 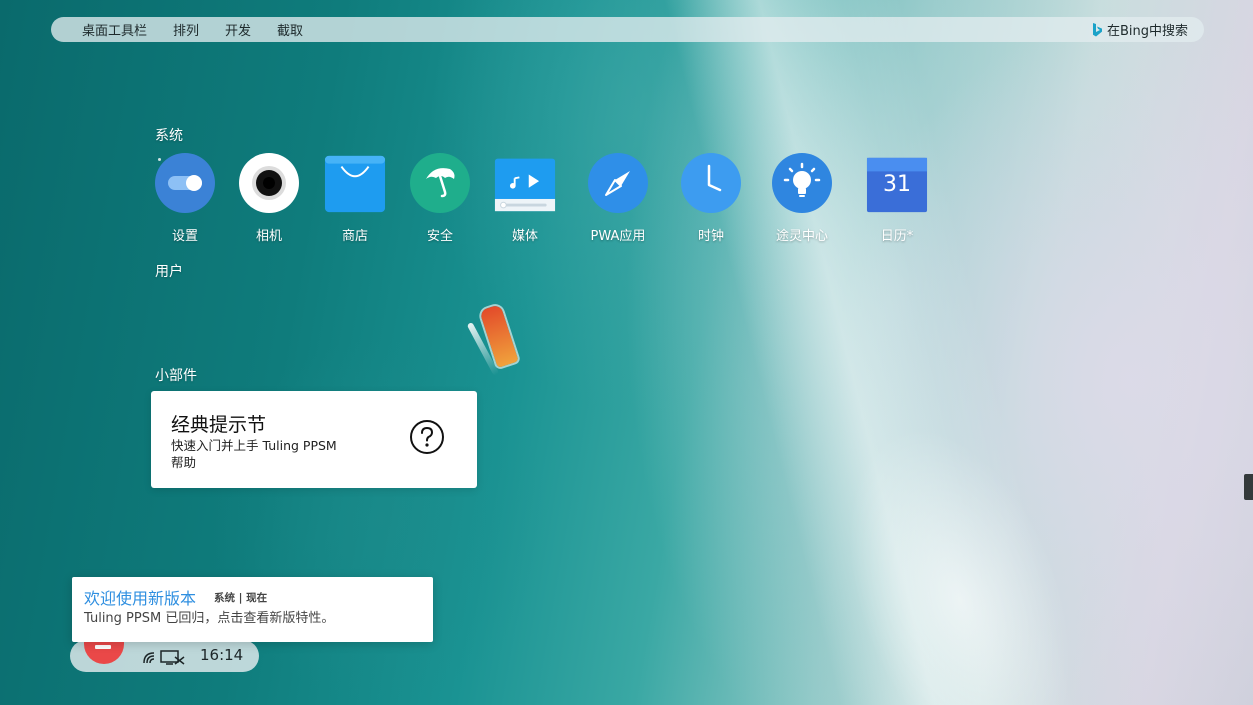 What do you see at coordinates (897, 236) in the screenshot?
I see `app-label: 日历*` at bounding box center [897, 236].